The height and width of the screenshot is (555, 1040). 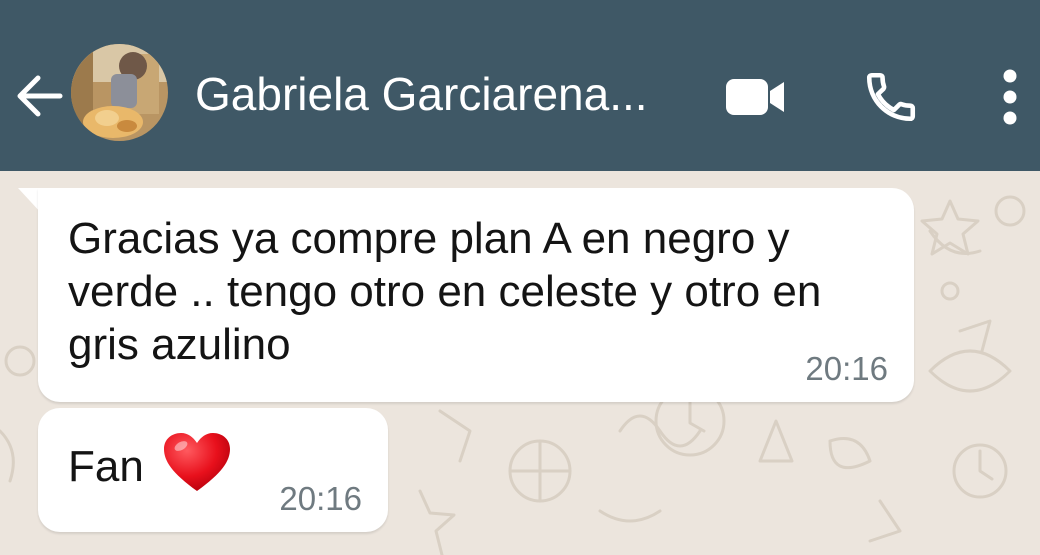 I want to click on arrow-left-icon, so click(x=40, y=96).